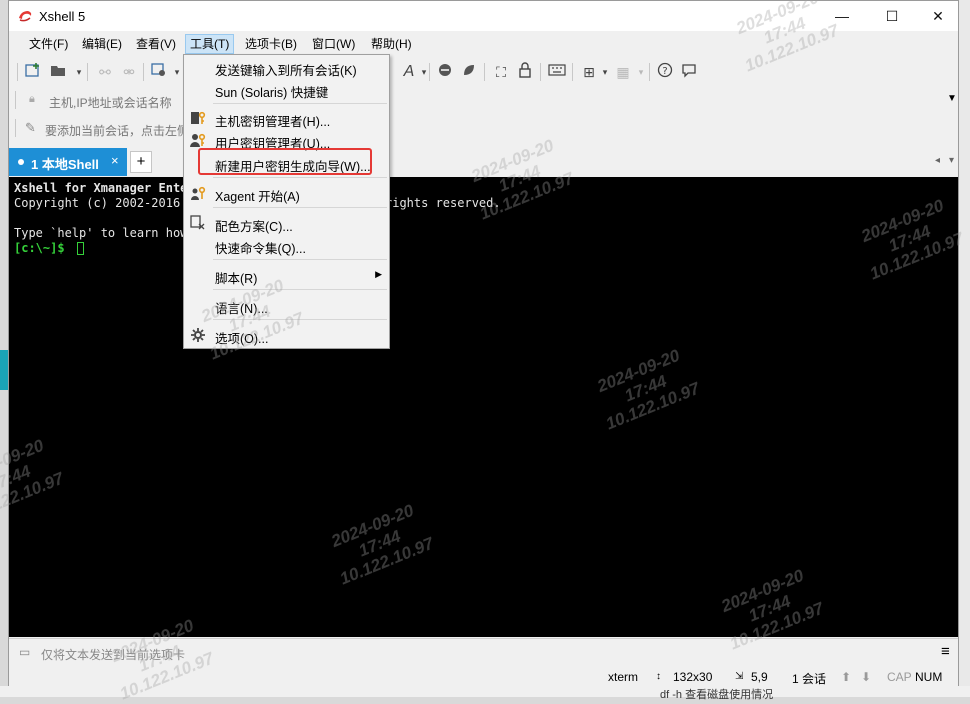  Describe the element at coordinates (43, 248) in the screenshot. I see `terminal-prompt: [c:\~]$` at that location.